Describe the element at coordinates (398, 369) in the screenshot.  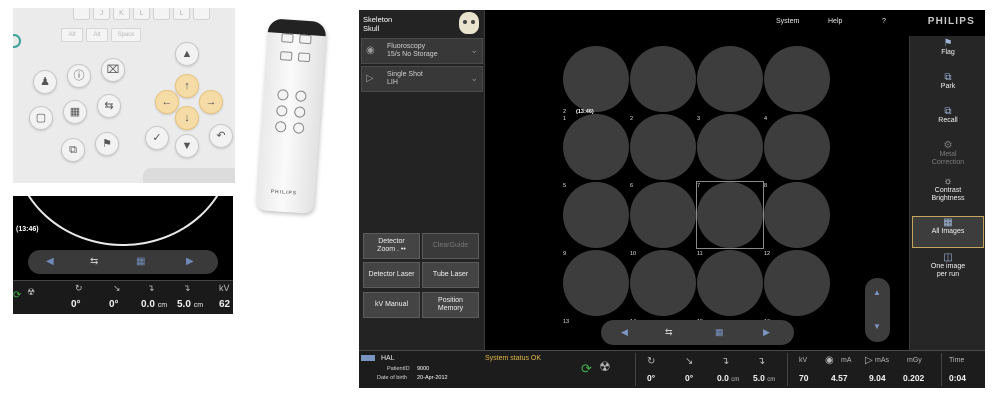
I see `patient-id-label: PatientID` at that location.